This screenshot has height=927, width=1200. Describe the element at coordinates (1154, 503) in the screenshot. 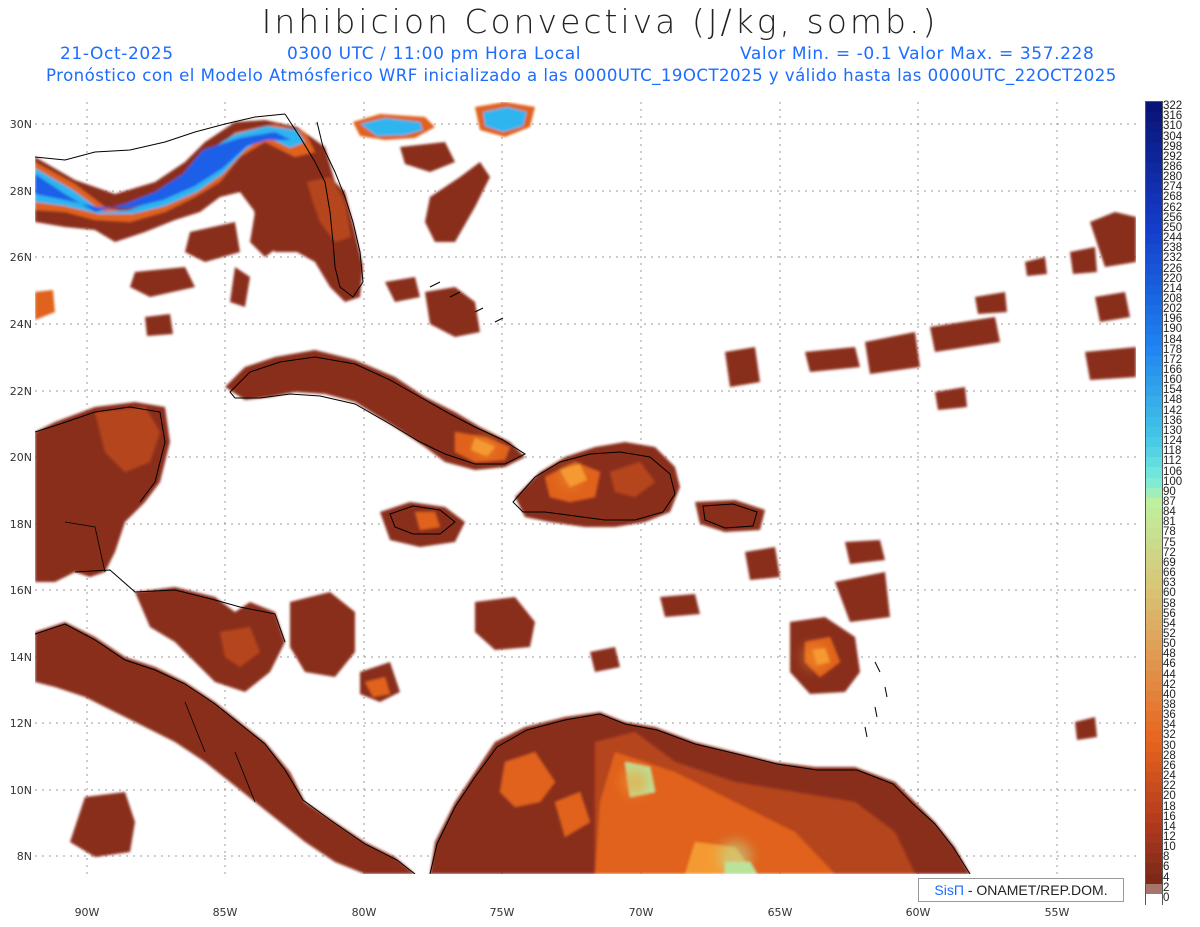

I see `colorbar` at that location.